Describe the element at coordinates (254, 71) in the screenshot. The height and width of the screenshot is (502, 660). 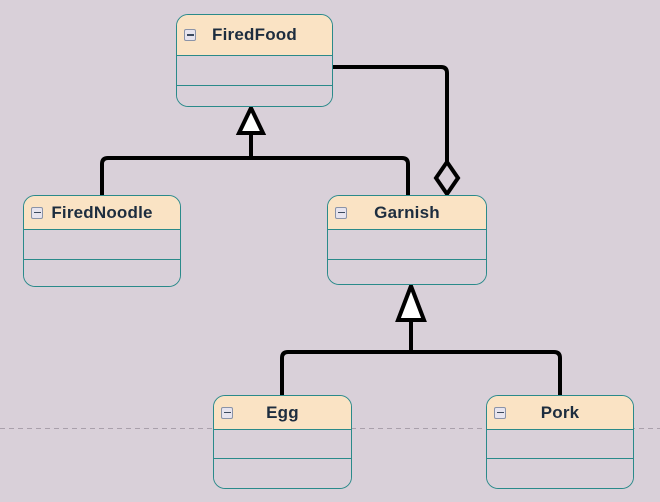
I see `uml-attributes-firedfood` at that location.